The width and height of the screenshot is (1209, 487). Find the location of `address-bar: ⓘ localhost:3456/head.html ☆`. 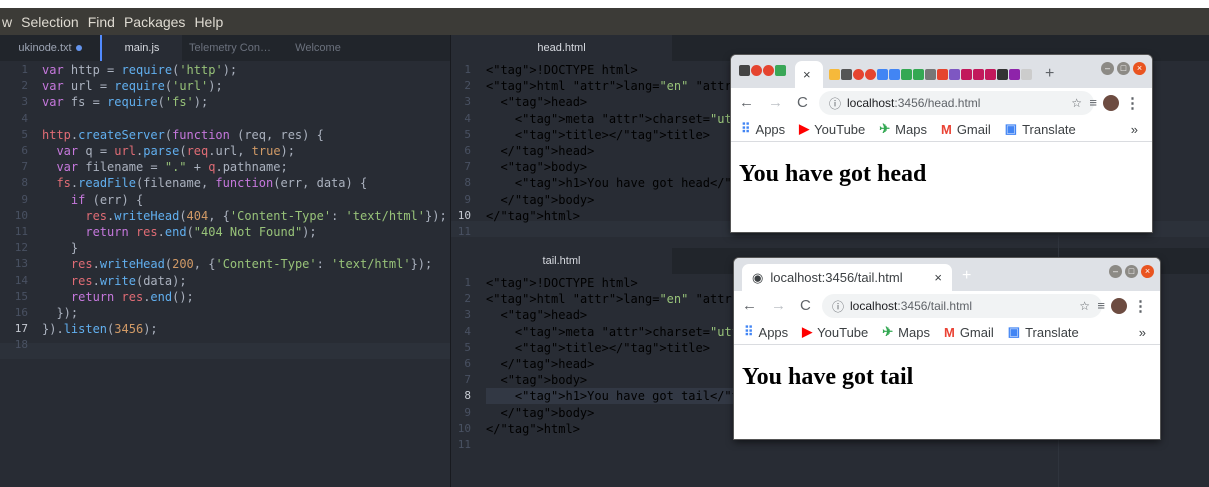

address-bar: ⓘ localhost:3456/head.html ☆ is located at coordinates (956, 103).